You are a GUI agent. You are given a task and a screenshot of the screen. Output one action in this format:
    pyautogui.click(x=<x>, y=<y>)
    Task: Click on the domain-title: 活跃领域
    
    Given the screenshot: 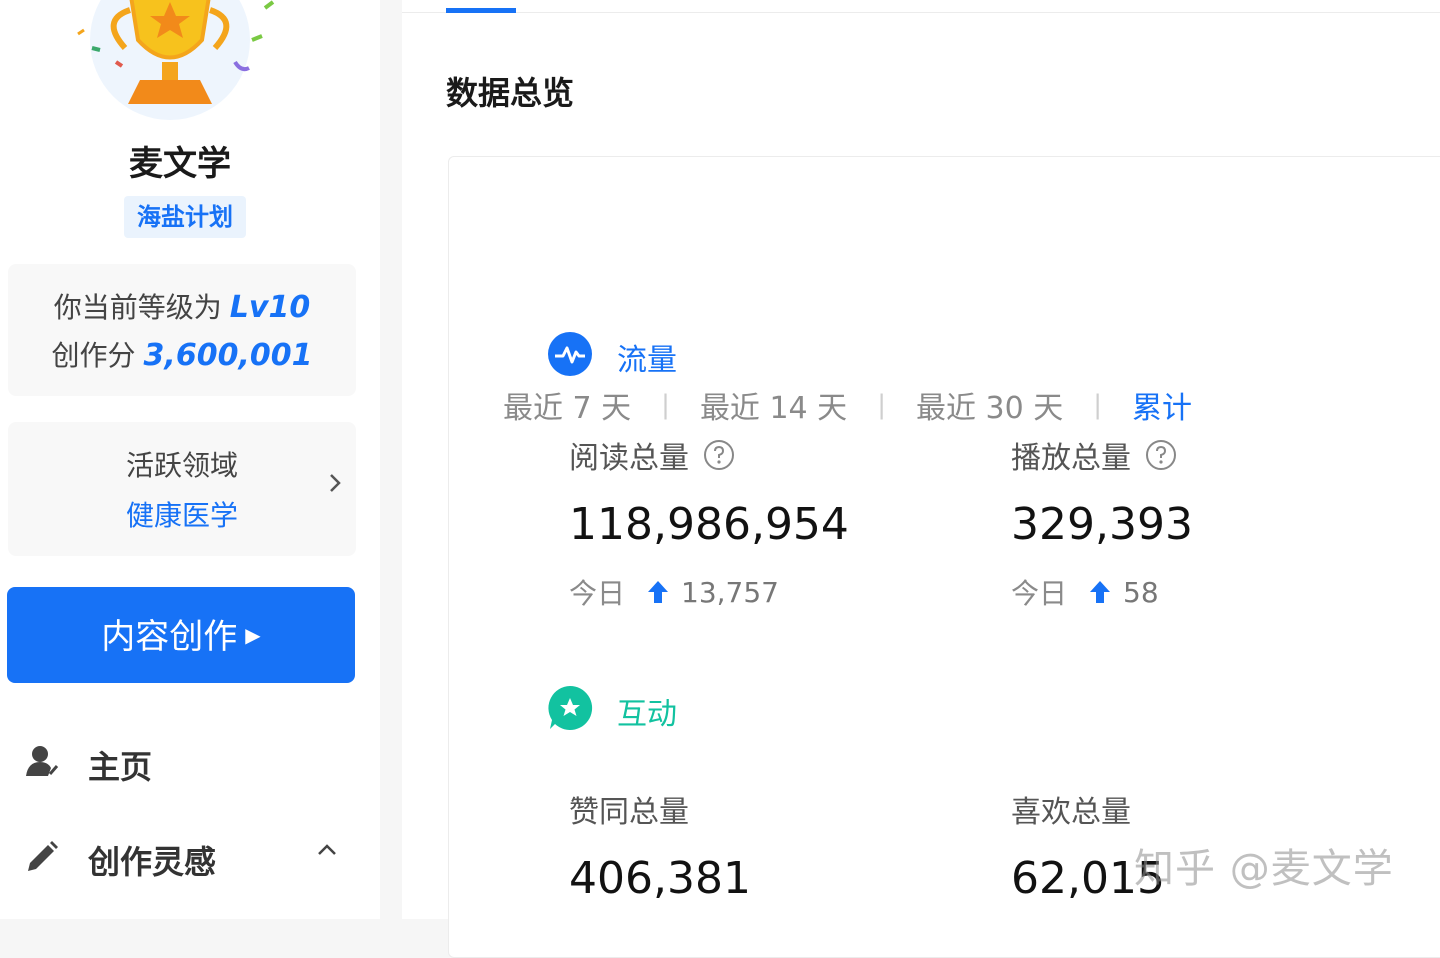 What is the action you would take?
    pyautogui.click(x=181, y=465)
    